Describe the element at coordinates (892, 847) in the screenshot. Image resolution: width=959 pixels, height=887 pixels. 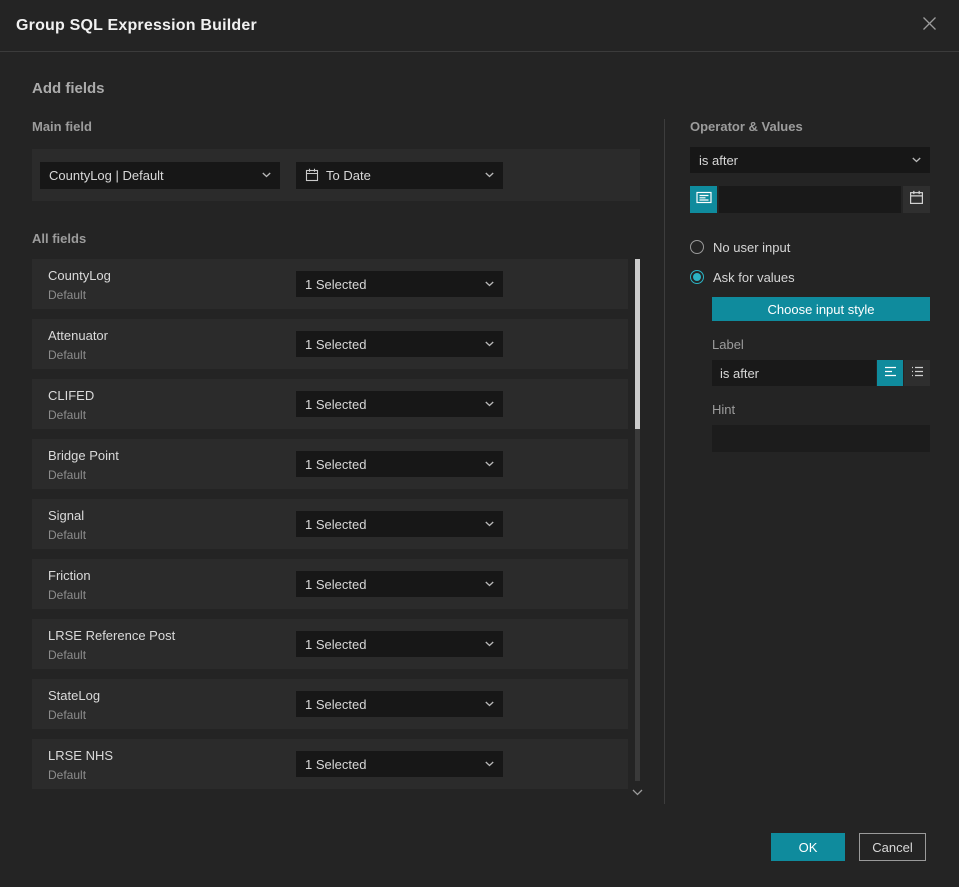
I see `cancel-button: Cancel` at that location.